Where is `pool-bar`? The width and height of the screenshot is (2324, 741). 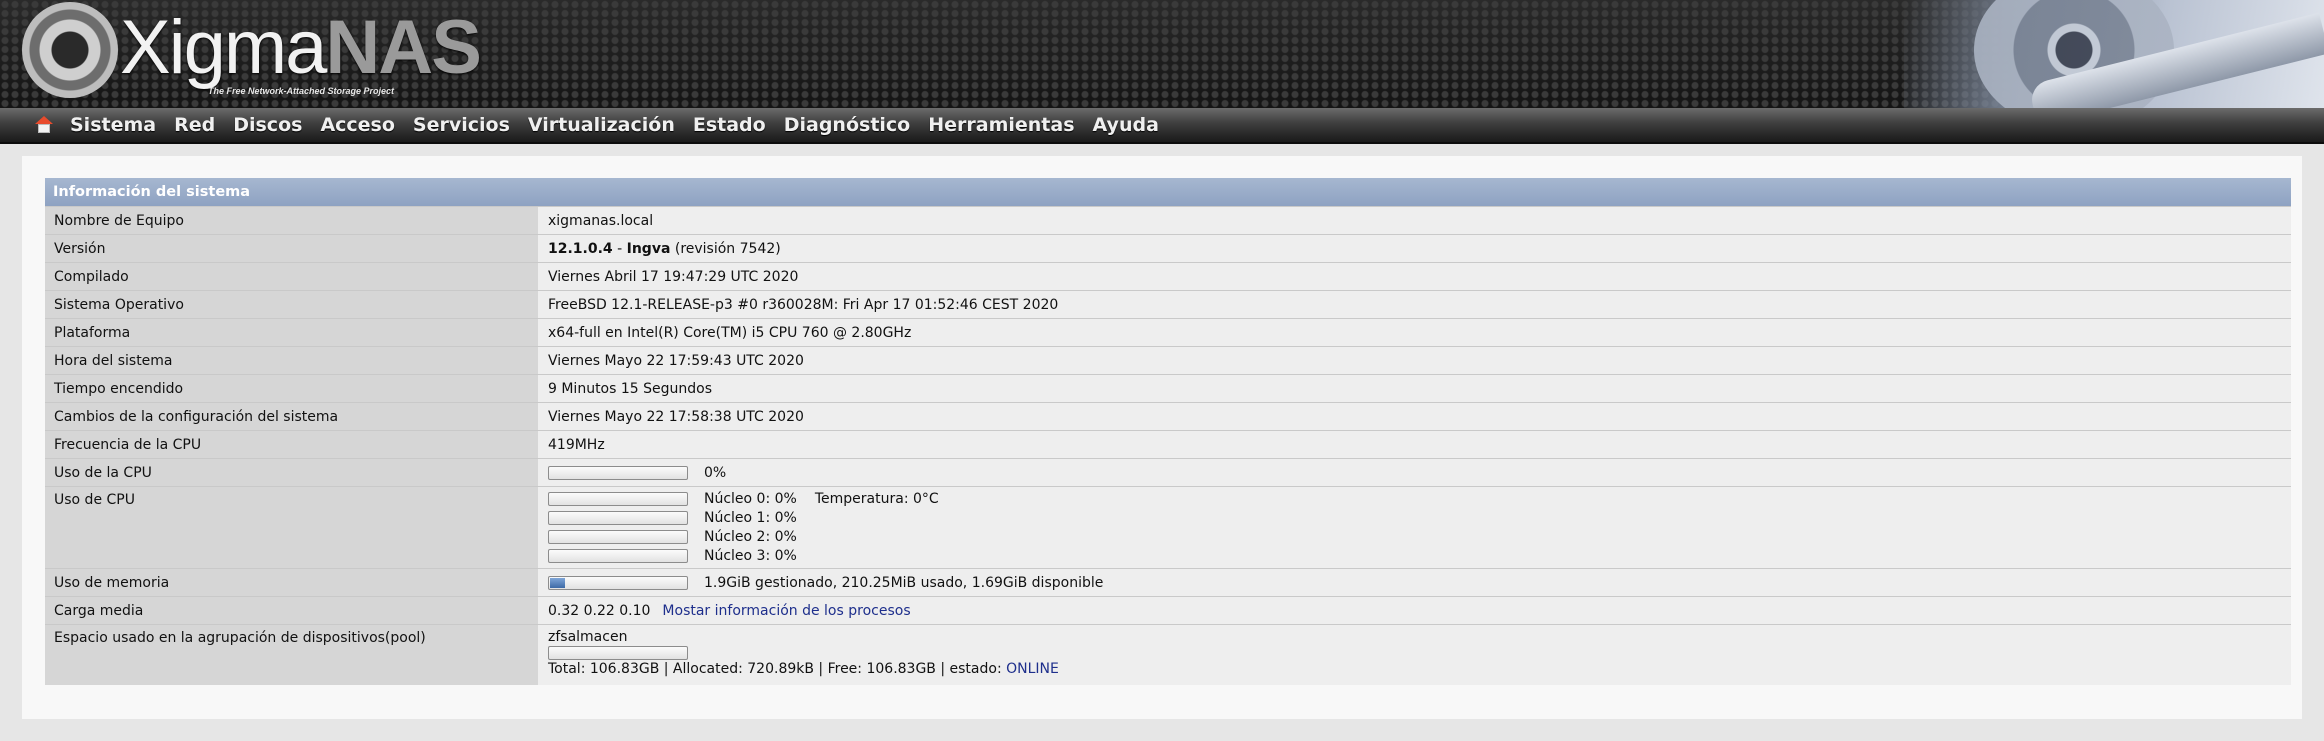 pool-bar is located at coordinates (618, 653).